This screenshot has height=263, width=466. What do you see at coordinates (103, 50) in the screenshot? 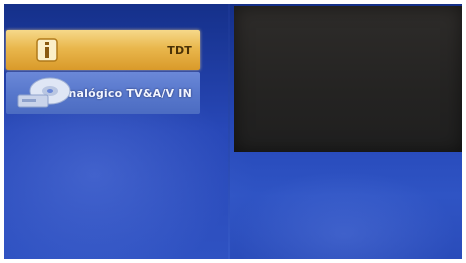
I see `menu-item-tdt: TDT` at bounding box center [103, 50].